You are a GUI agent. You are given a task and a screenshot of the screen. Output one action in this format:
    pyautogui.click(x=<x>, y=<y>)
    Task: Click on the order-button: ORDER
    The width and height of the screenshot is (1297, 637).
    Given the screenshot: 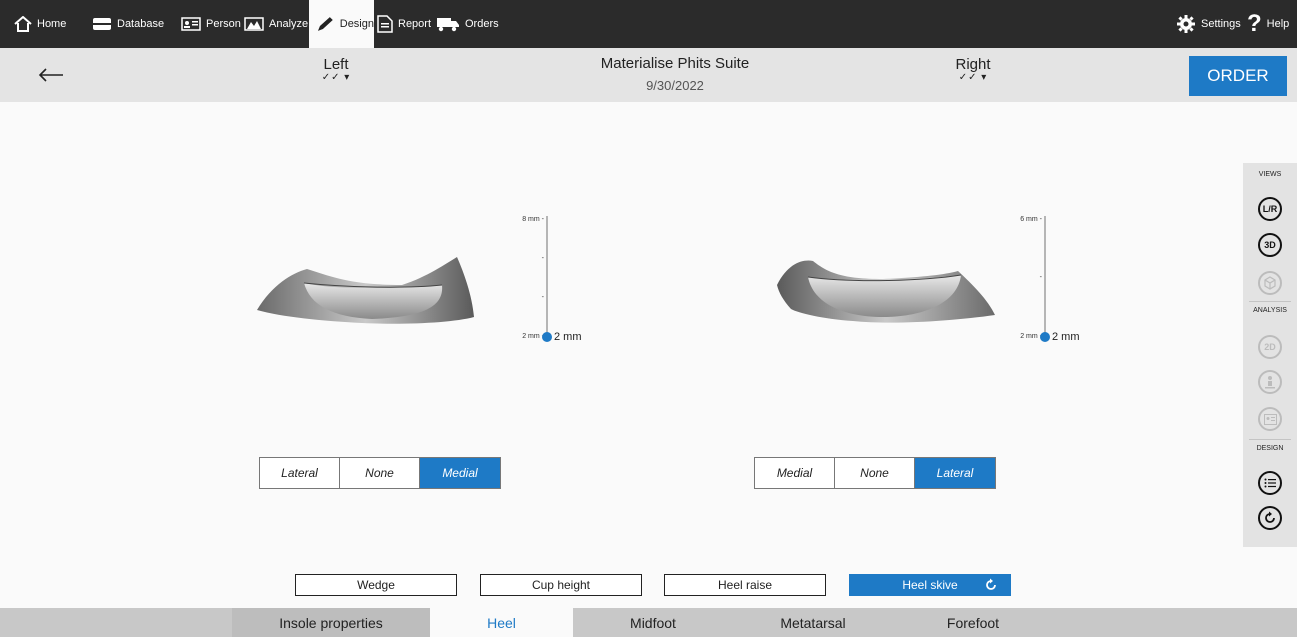 What is the action you would take?
    pyautogui.click(x=1238, y=76)
    